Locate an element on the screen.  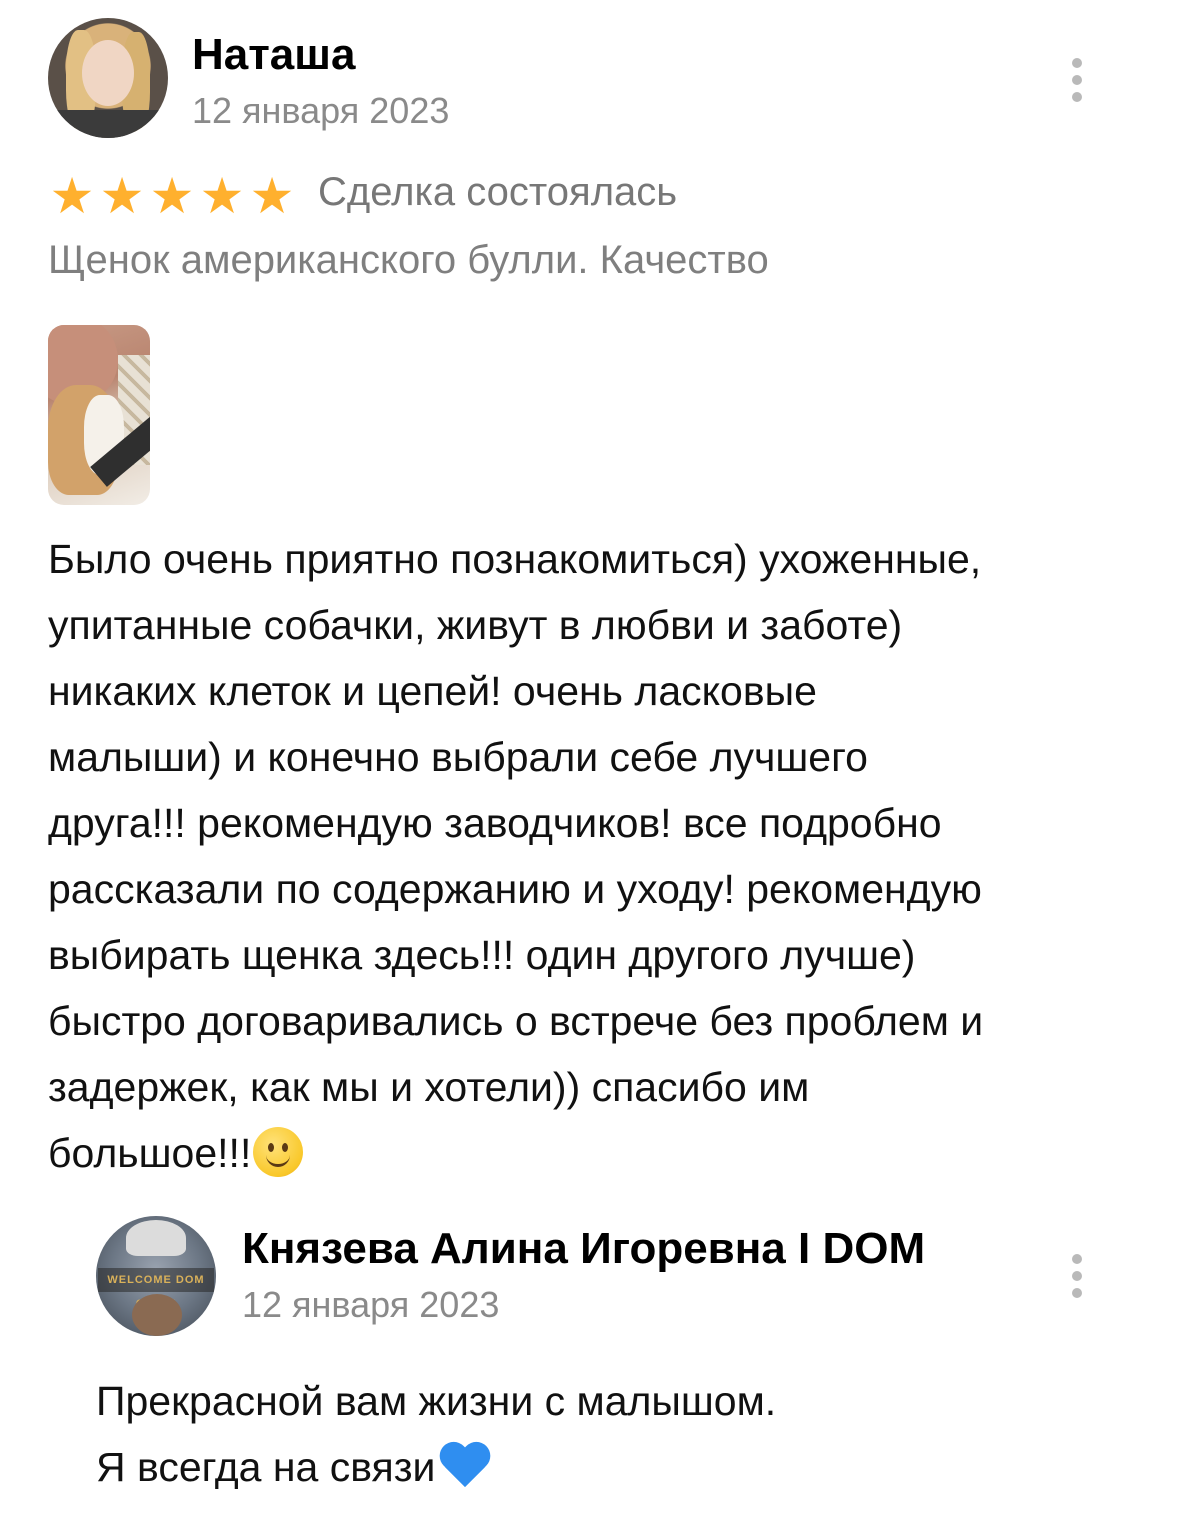
review-date: 12 января 2023 is located at coordinates (321, 110).